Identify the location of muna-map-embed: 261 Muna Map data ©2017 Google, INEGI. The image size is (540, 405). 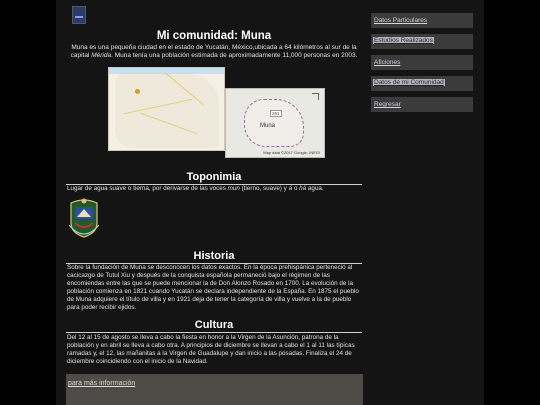
(275, 123).